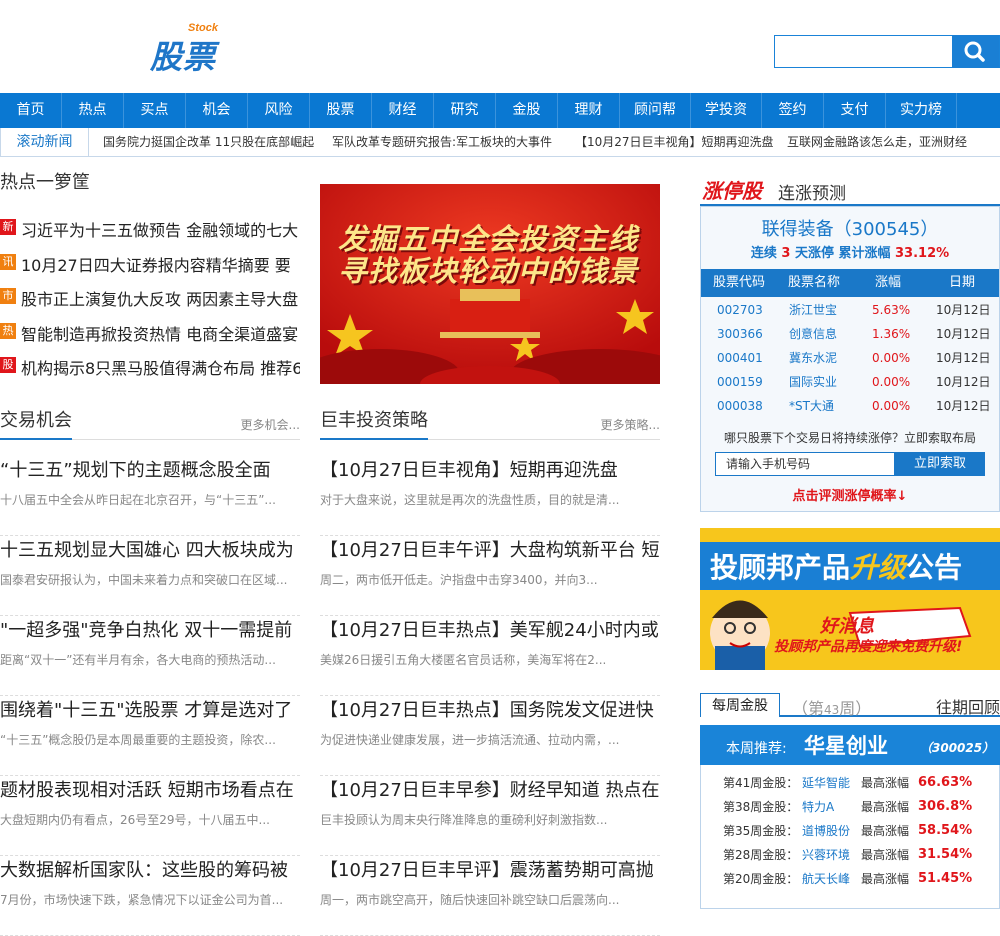  Describe the element at coordinates (850, 310) in the screenshot. I see `limit-up-row: 002703 浙江世宝 5.63% 10月12日` at that location.